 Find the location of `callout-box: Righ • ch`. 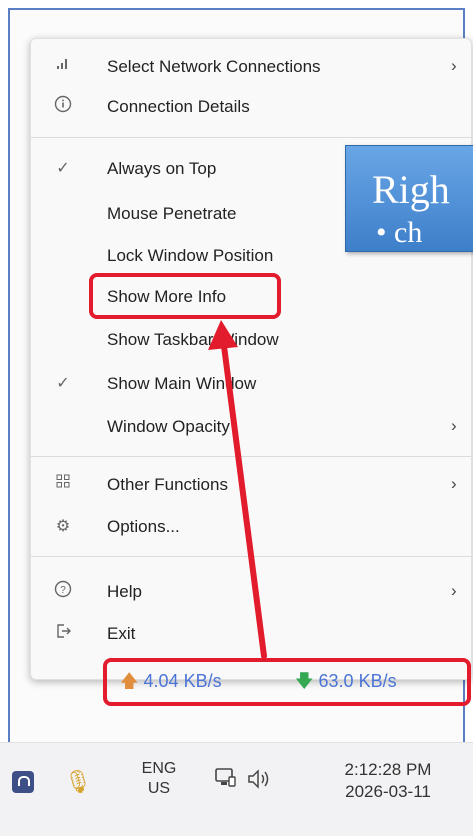

callout-box: Righ • ch is located at coordinates (409, 198).